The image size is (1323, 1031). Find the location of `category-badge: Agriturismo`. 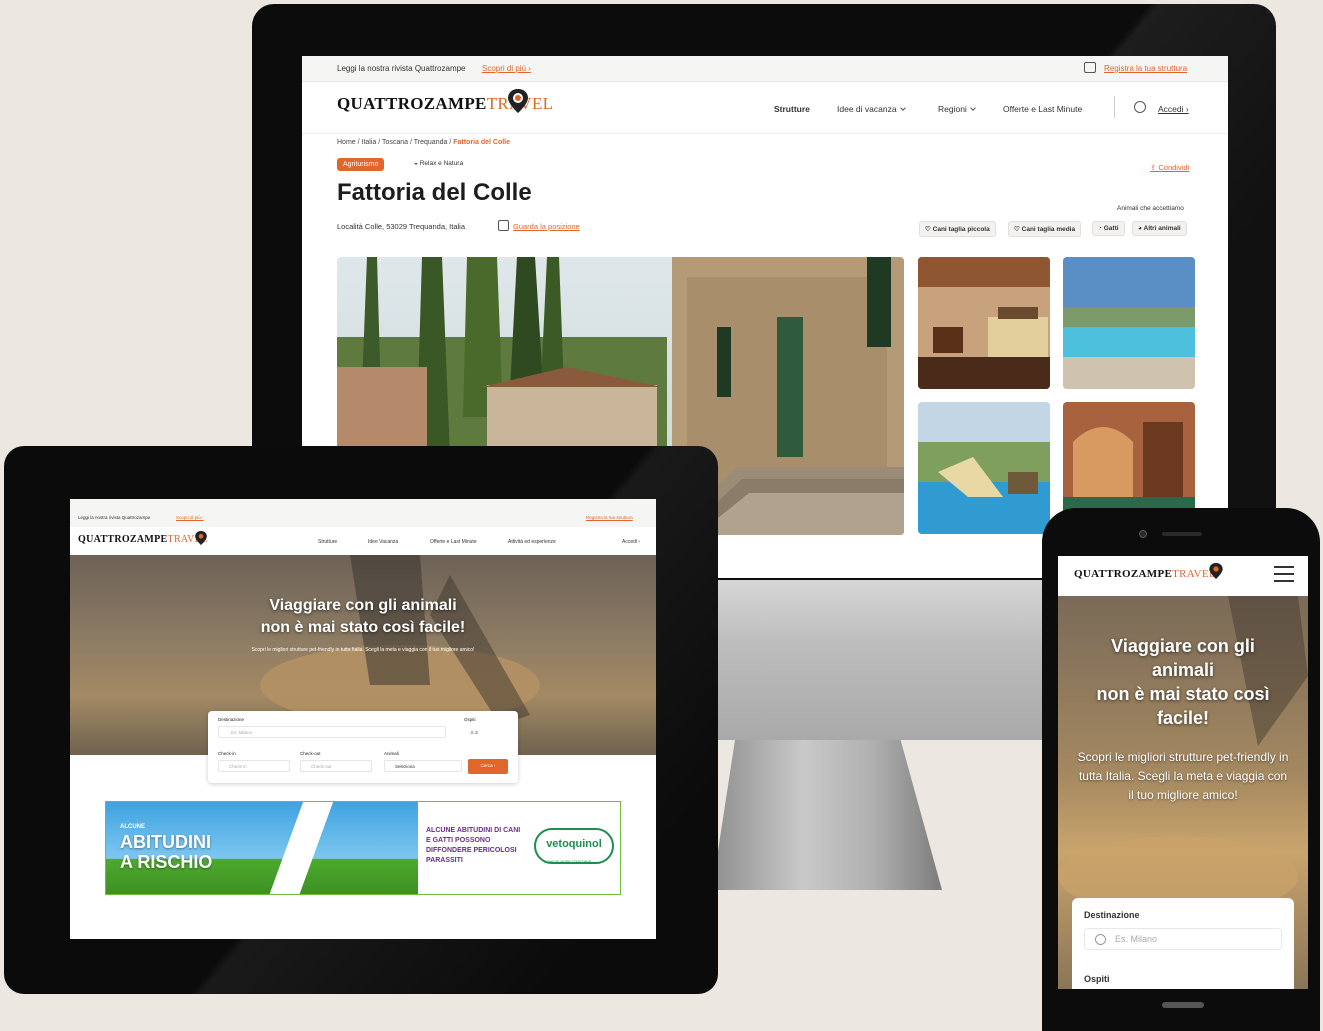

category-badge: Agriturismo is located at coordinates (361, 164).